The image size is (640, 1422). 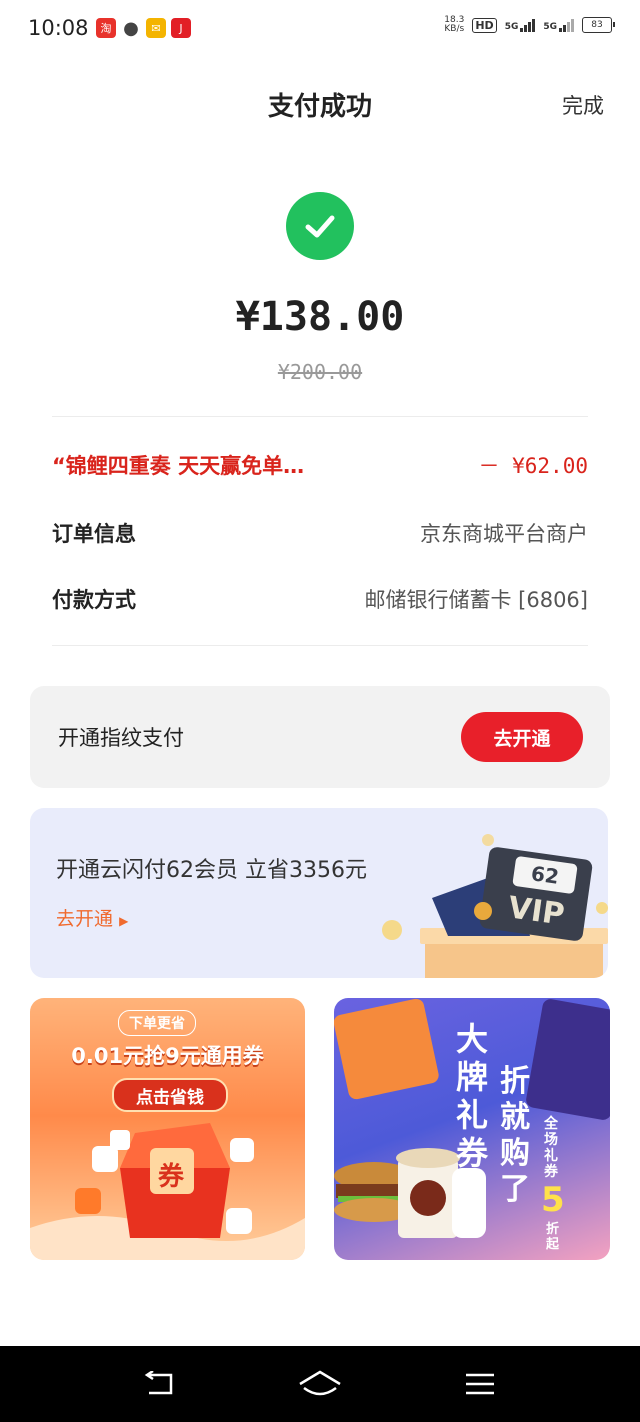 What do you see at coordinates (167, 1056) in the screenshot?
I see `banner-headline: 0.01元抢9元通用券` at bounding box center [167, 1056].